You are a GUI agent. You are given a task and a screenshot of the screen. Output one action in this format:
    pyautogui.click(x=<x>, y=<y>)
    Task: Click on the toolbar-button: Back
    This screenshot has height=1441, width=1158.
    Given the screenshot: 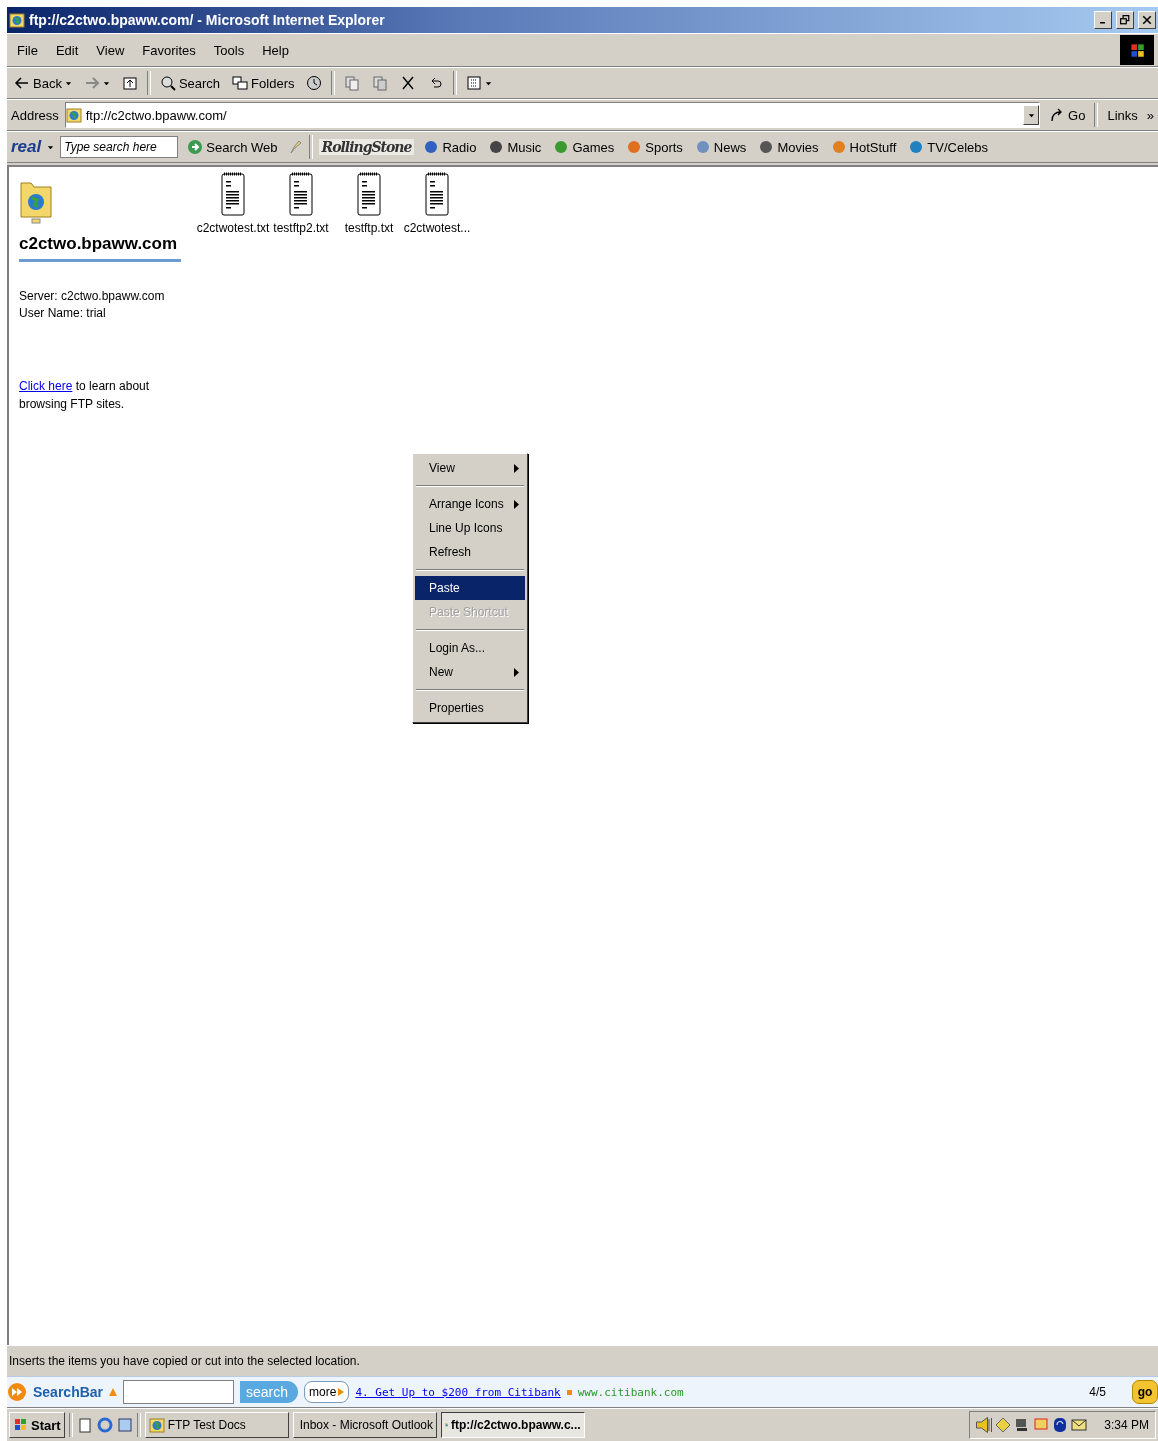 What is the action you would take?
    pyautogui.click(x=43, y=83)
    